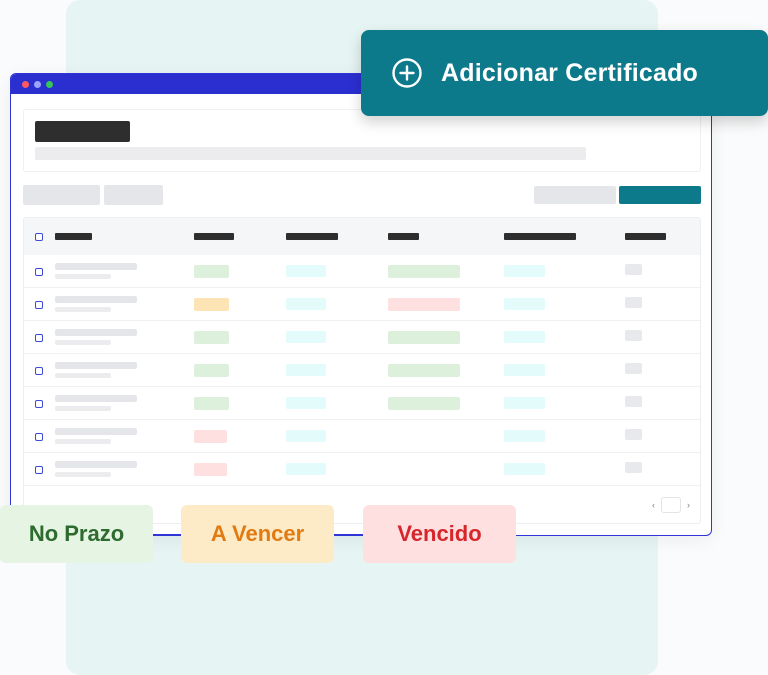 This screenshot has height=675, width=768. Describe the element at coordinates (73, 236) in the screenshot. I see `column-header-name` at that location.